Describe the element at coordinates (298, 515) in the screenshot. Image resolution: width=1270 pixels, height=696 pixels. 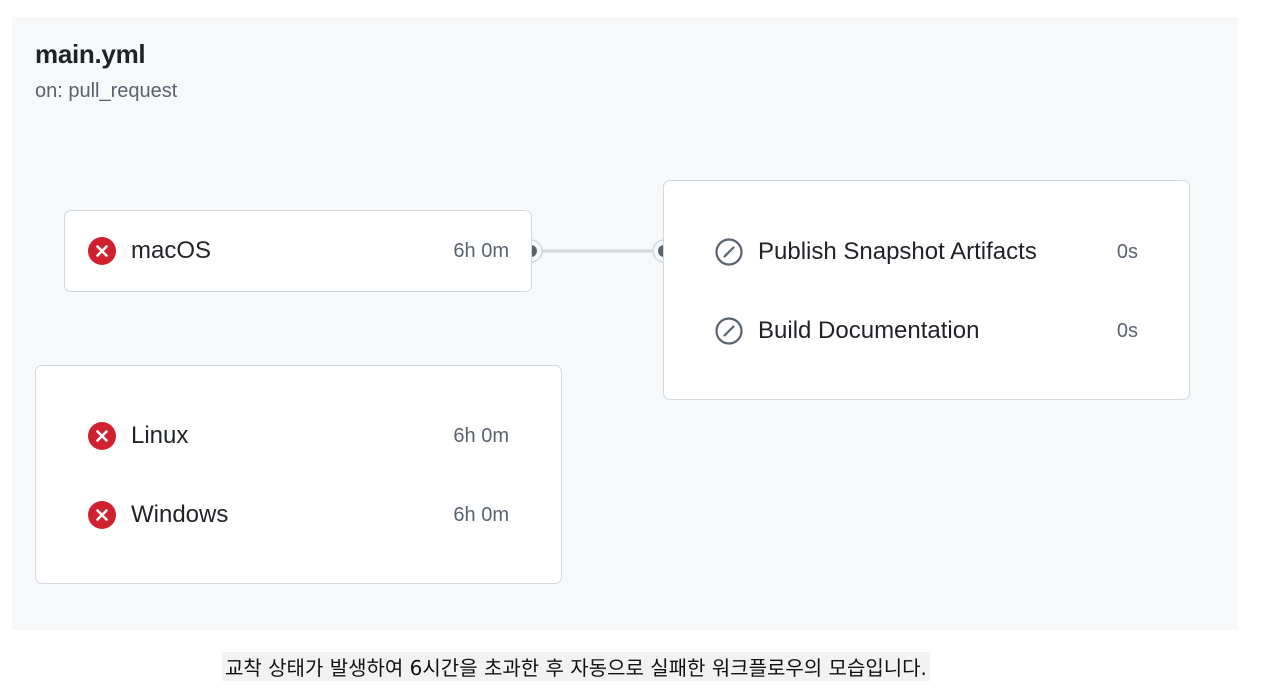
I see `job-row-windows: Windows 6h 0m` at that location.